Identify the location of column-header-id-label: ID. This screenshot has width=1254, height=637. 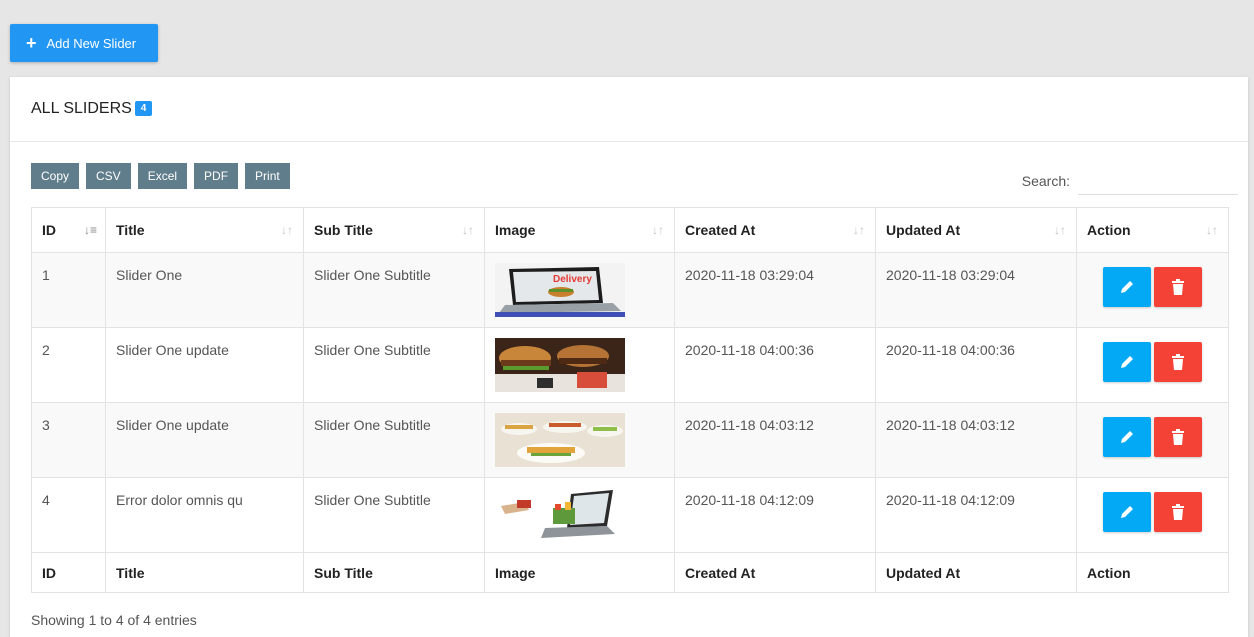
(49, 230).